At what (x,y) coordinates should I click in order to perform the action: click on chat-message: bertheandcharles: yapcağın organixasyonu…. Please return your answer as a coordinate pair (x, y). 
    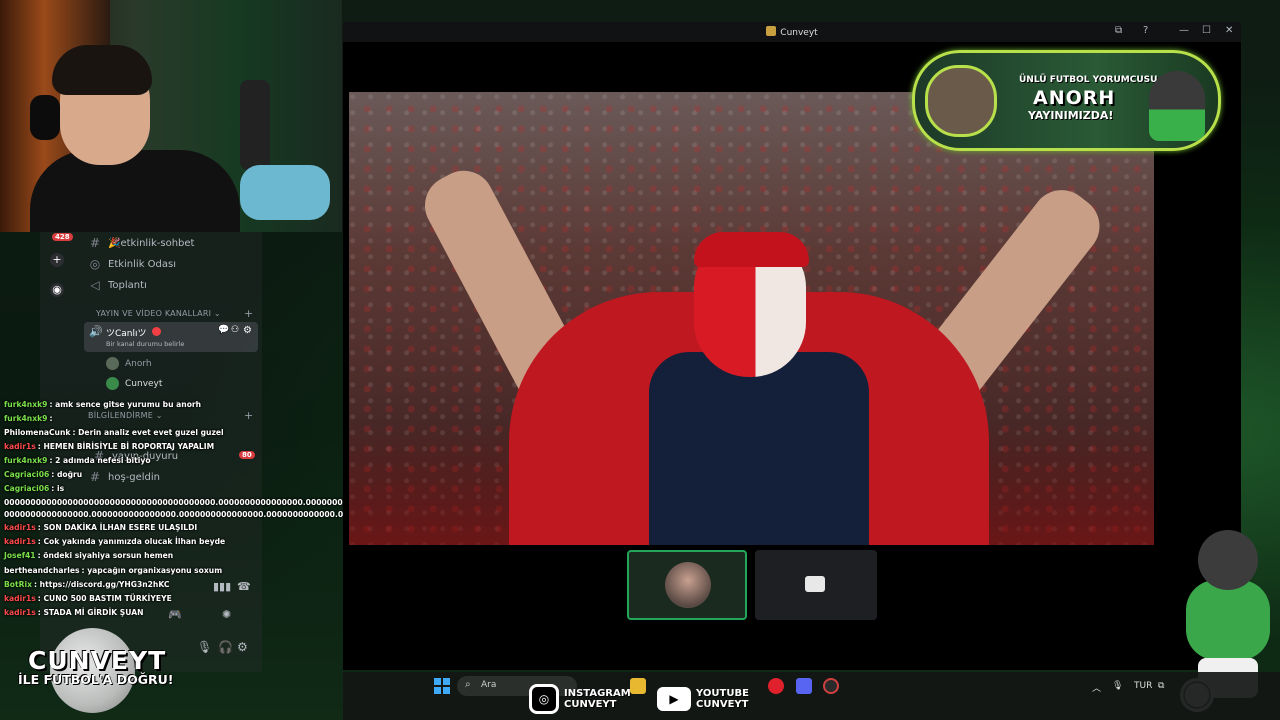
    Looking at the image, I should click on (113, 570).